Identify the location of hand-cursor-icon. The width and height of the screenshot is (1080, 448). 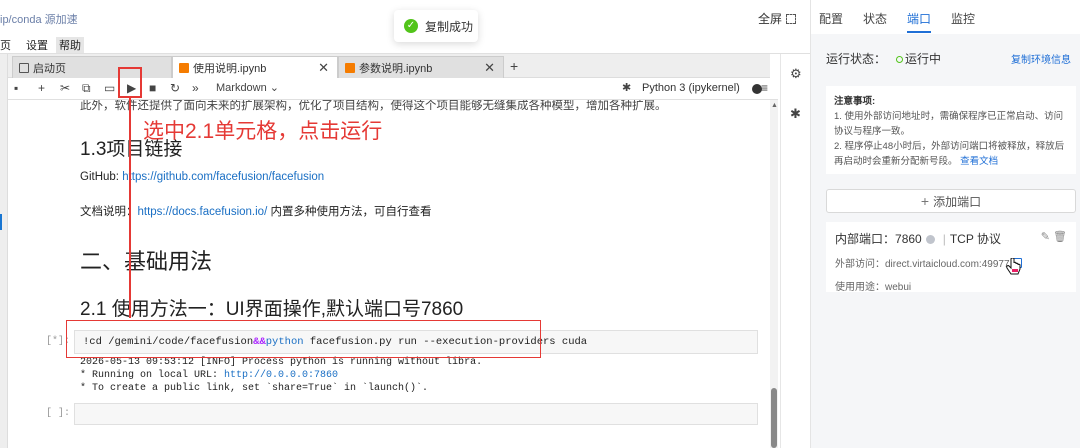
(1013, 266).